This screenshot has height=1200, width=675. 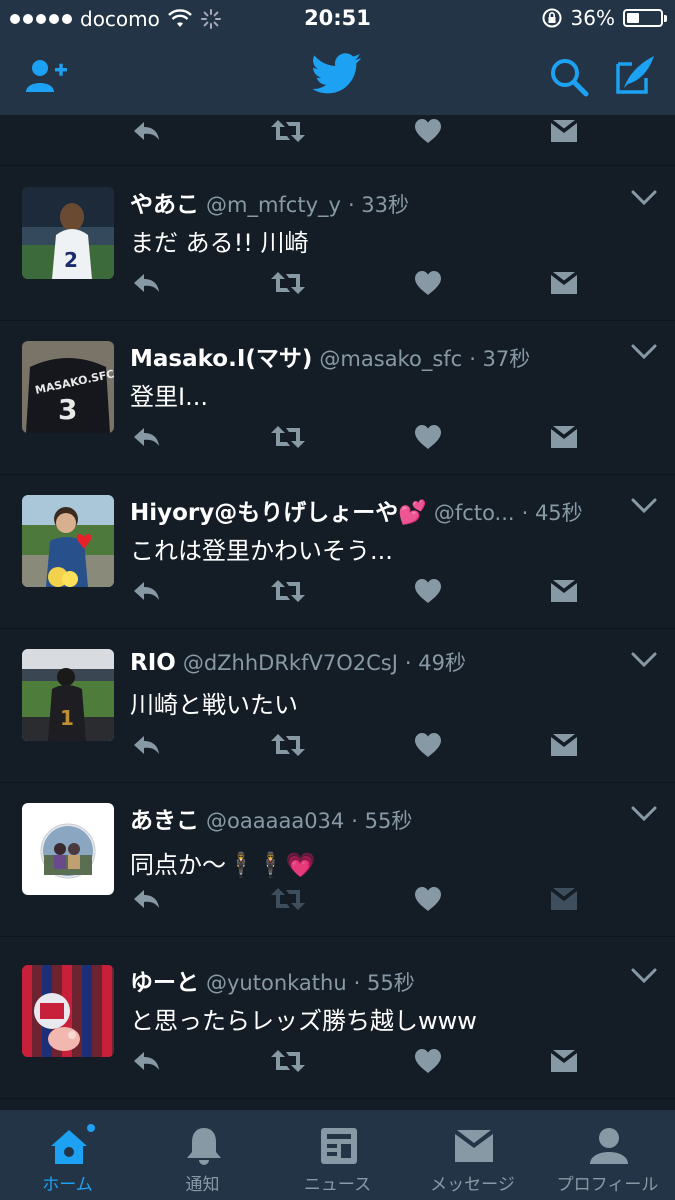 What do you see at coordinates (223, 865) in the screenshot?
I see `tweet-text: 同点か〜🕴🕴💗` at bounding box center [223, 865].